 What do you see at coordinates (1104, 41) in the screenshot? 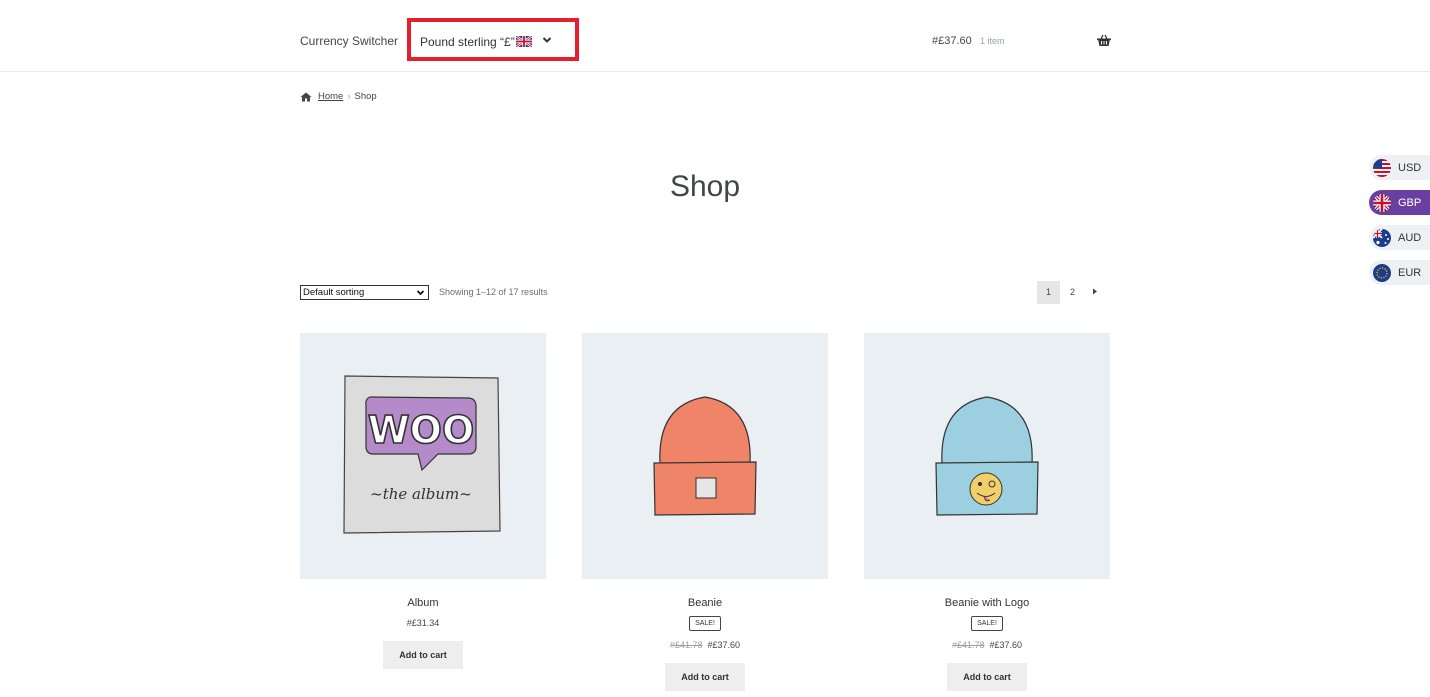
I see `basket-icon` at bounding box center [1104, 41].